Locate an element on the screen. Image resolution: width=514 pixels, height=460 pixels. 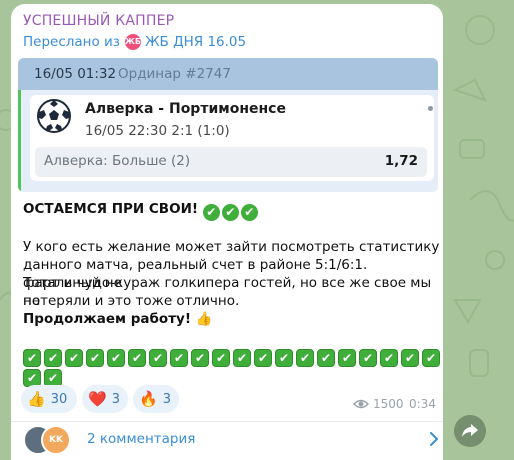
forwarded-prefix: Переслано из is located at coordinates (71, 42).